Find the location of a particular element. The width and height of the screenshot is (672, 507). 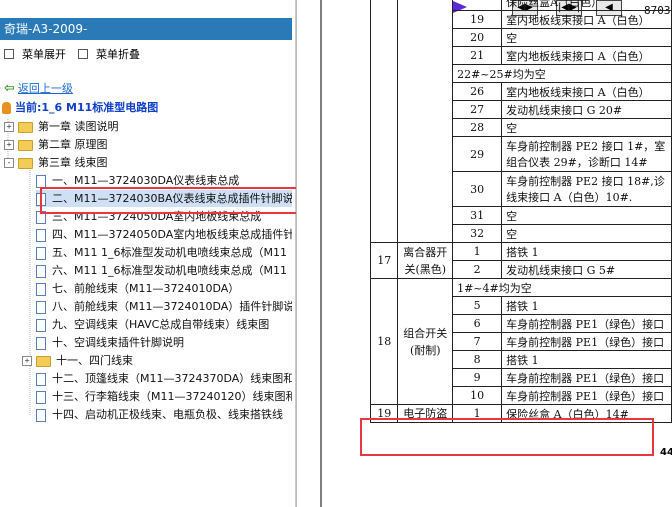

table-row: 19 电子防盗 1 保险丝盒 A（白色）14# is located at coordinates (520, 413).